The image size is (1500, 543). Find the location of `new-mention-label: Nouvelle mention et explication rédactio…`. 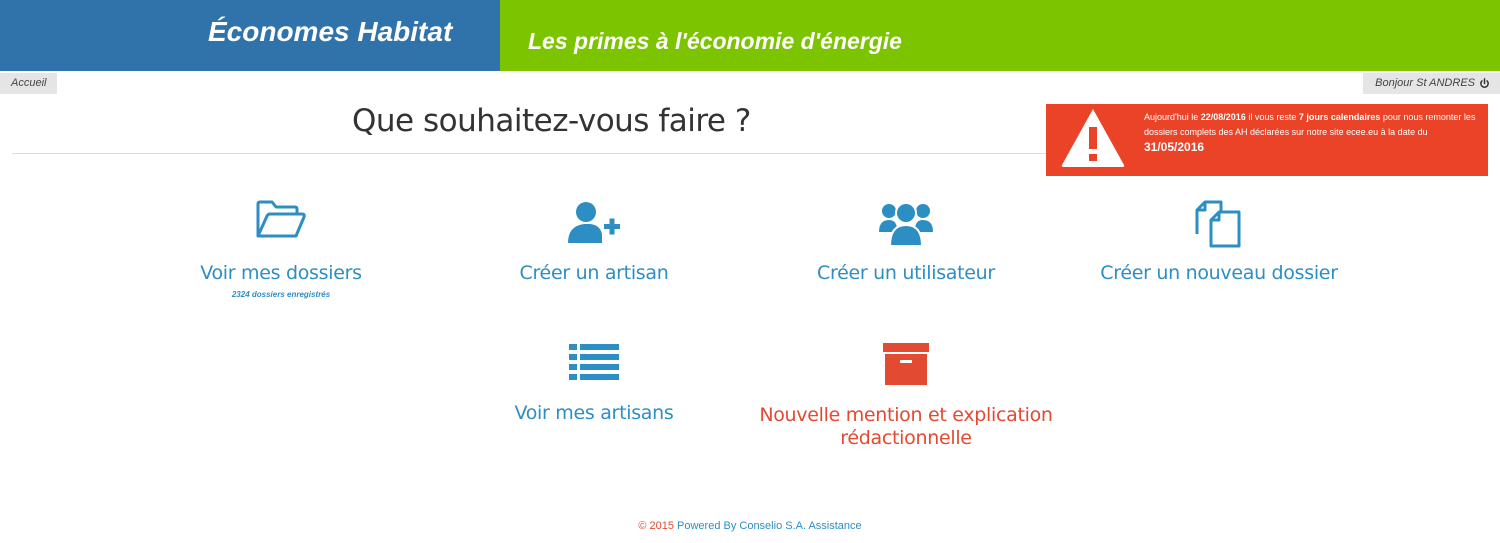

new-mention-label: Nouvelle mention et explication rédactio… is located at coordinates (906, 426).